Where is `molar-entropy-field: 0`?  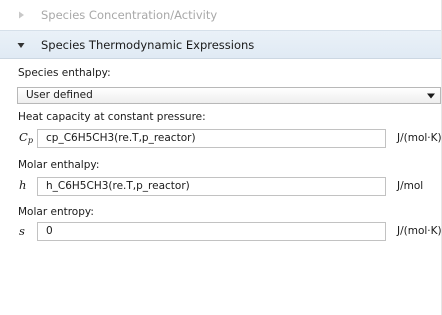 molar-entropy-field: 0 is located at coordinates (211, 231).